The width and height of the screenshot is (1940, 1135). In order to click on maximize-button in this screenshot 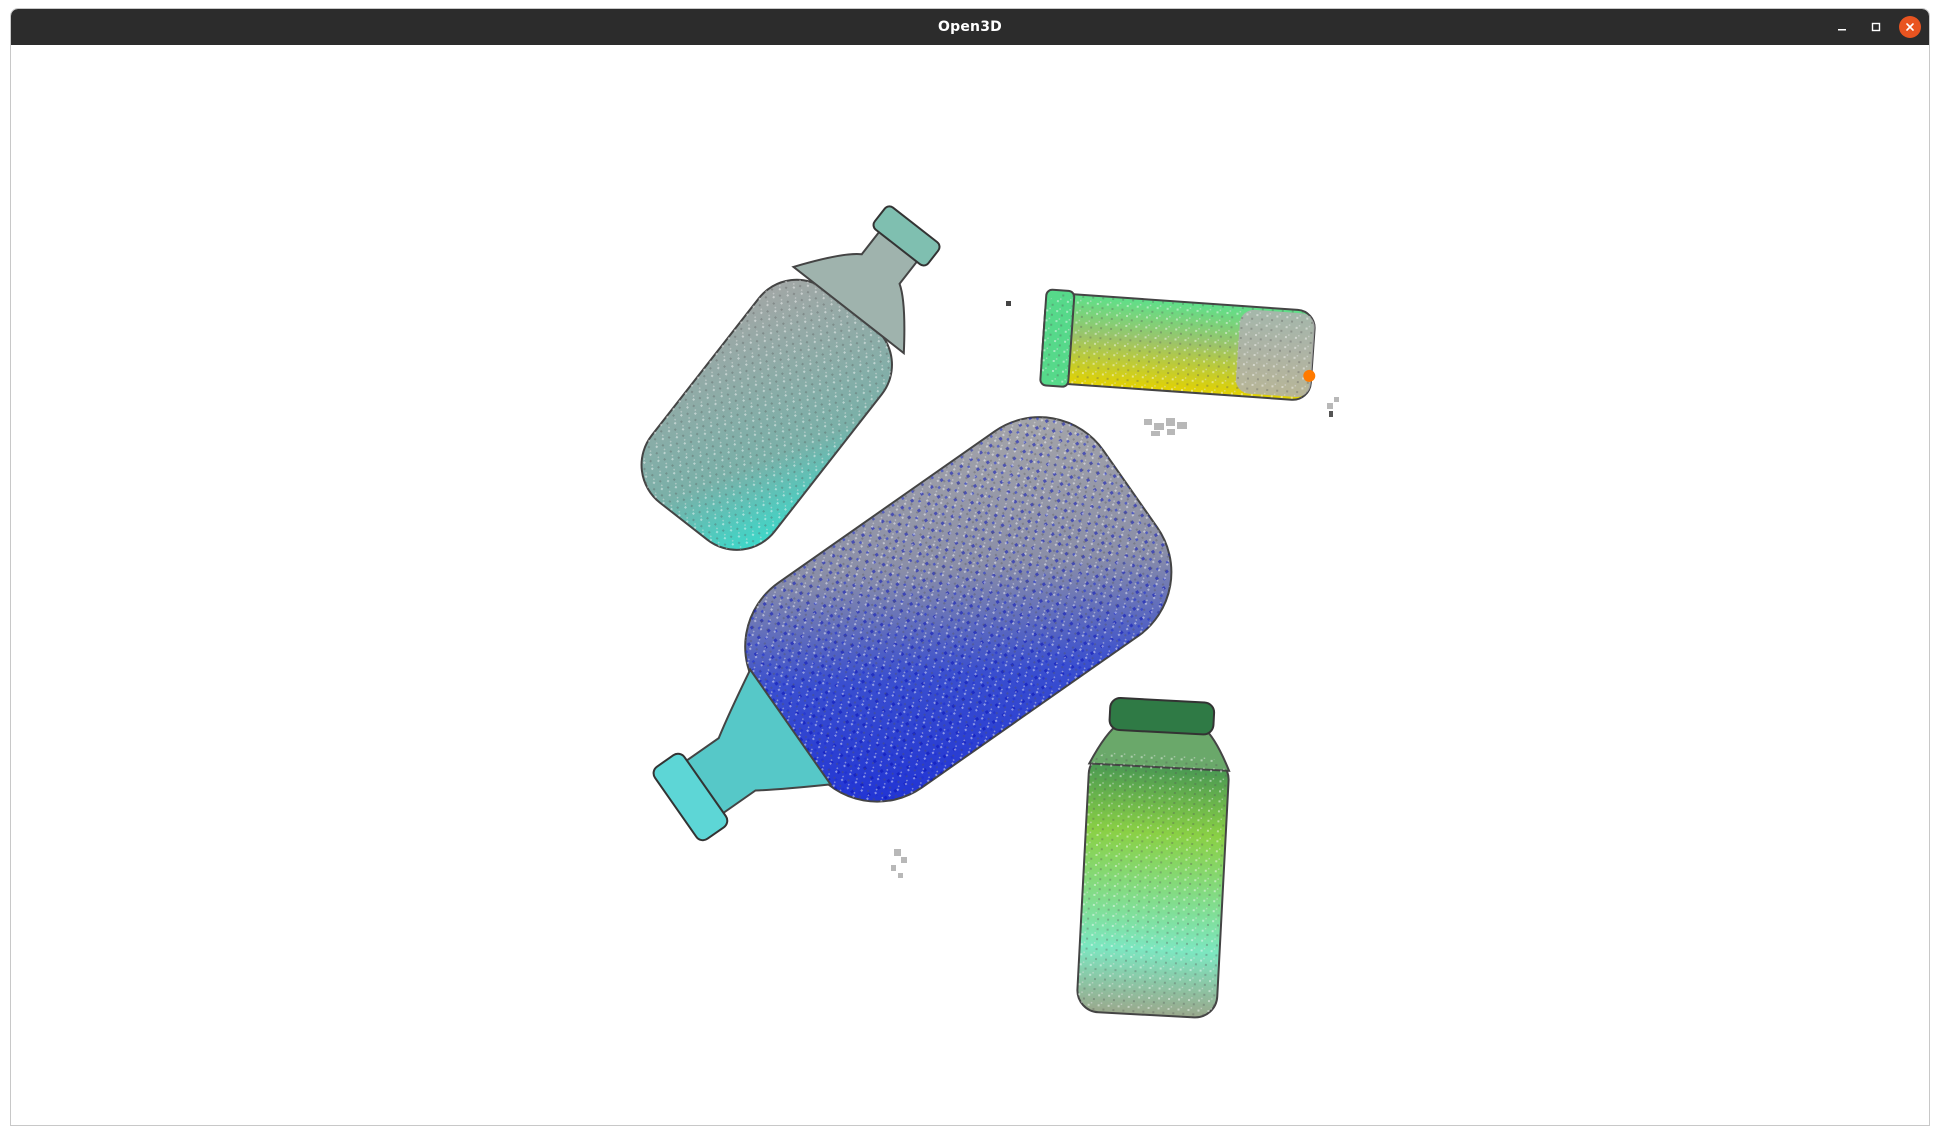, I will do `click(1876, 27)`.